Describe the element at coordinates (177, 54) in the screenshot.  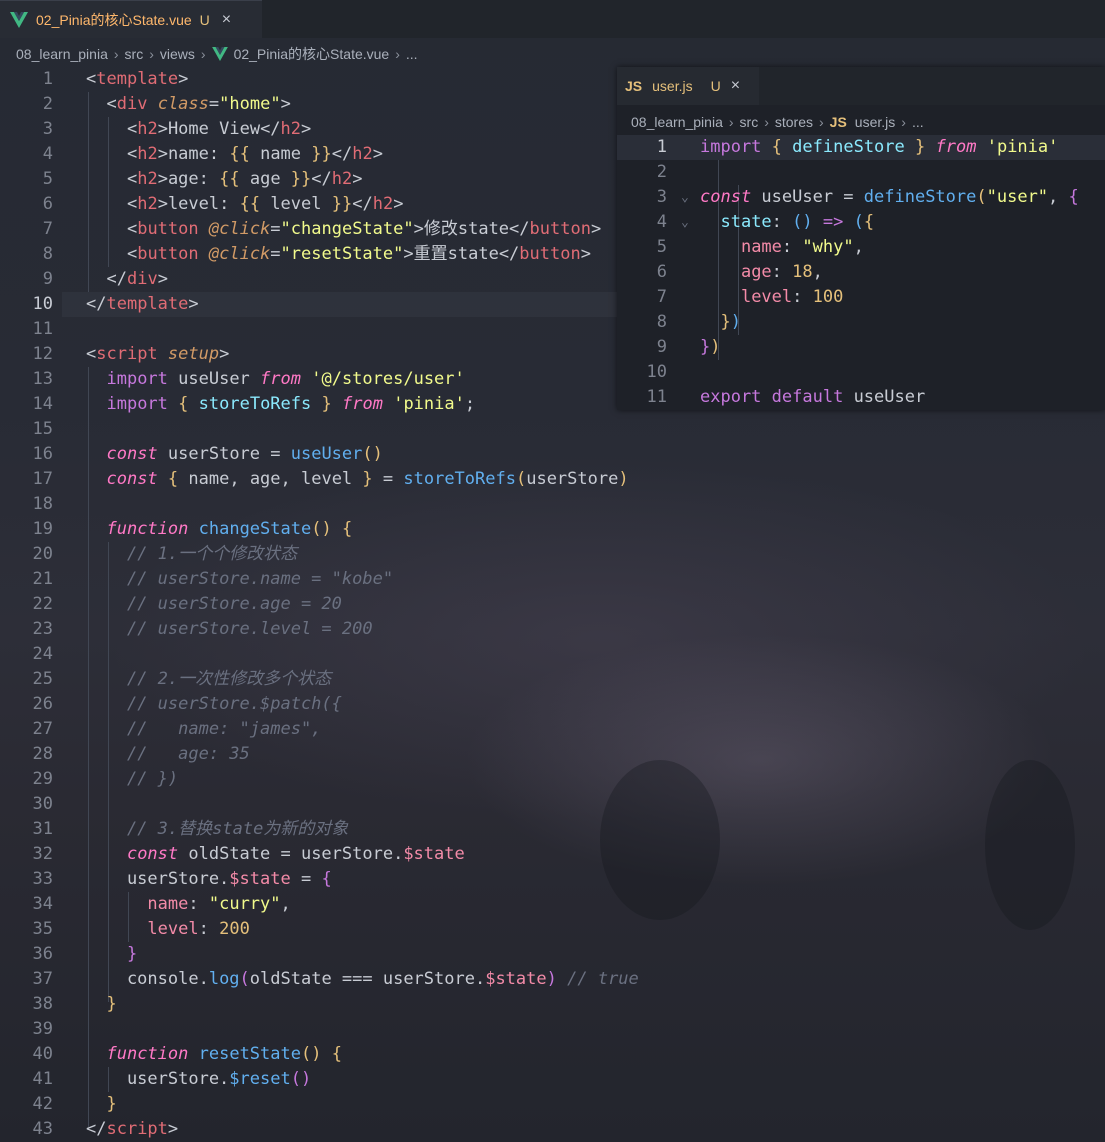
I see `breadcrumb-item: views` at that location.